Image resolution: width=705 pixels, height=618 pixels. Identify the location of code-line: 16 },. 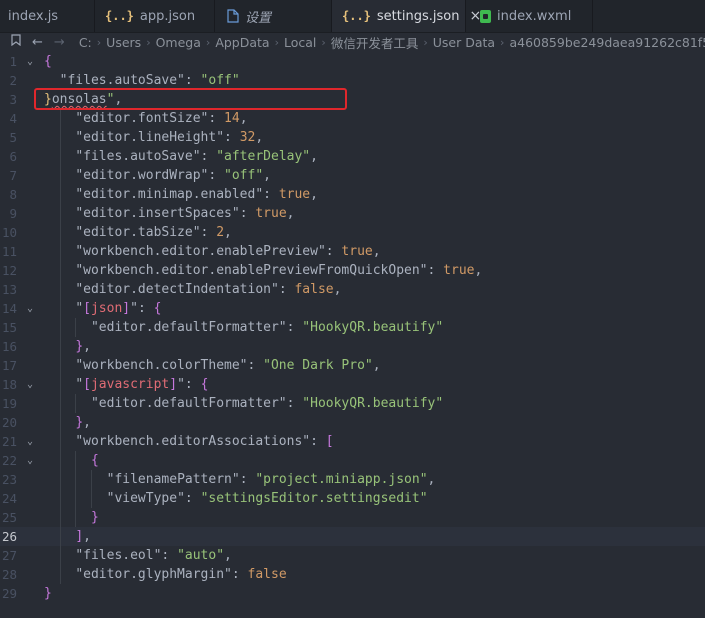
(352, 346).